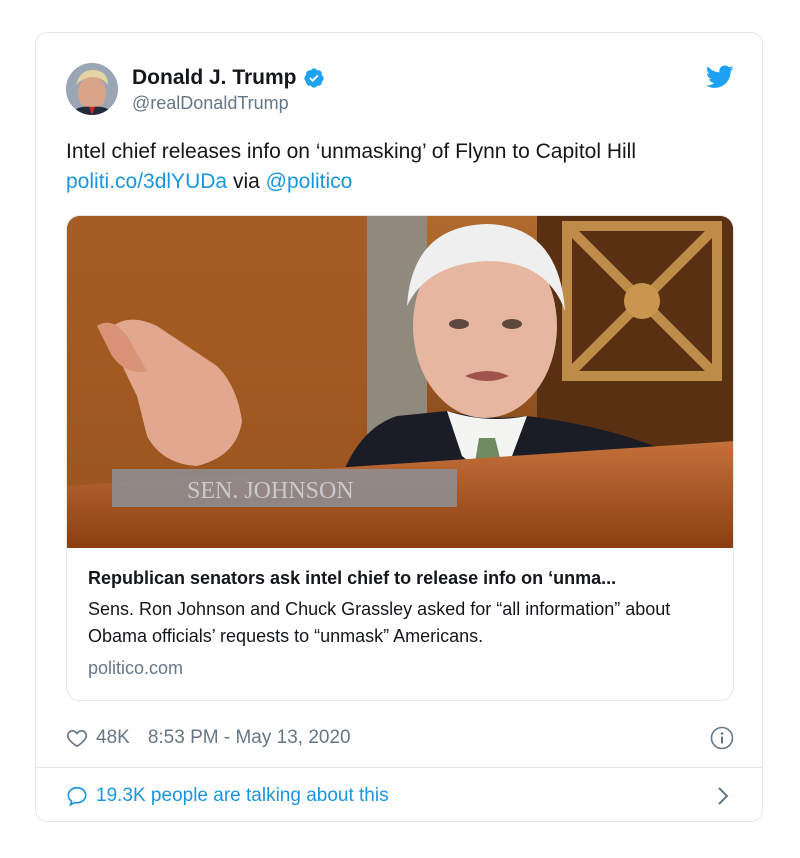 This screenshot has height=858, width=800. What do you see at coordinates (113, 738) in the screenshot?
I see `like-count: 48K` at bounding box center [113, 738].